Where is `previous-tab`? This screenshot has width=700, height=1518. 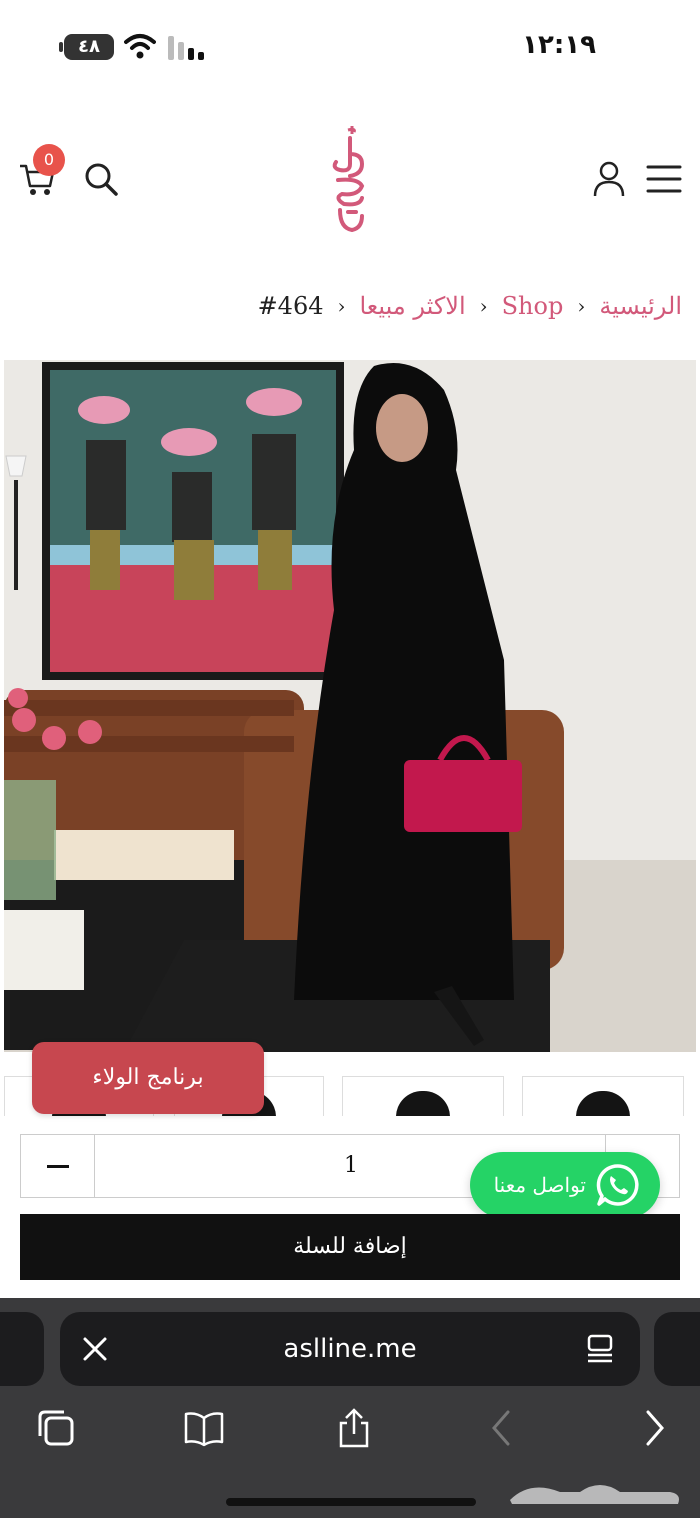 previous-tab is located at coordinates (22, 1349).